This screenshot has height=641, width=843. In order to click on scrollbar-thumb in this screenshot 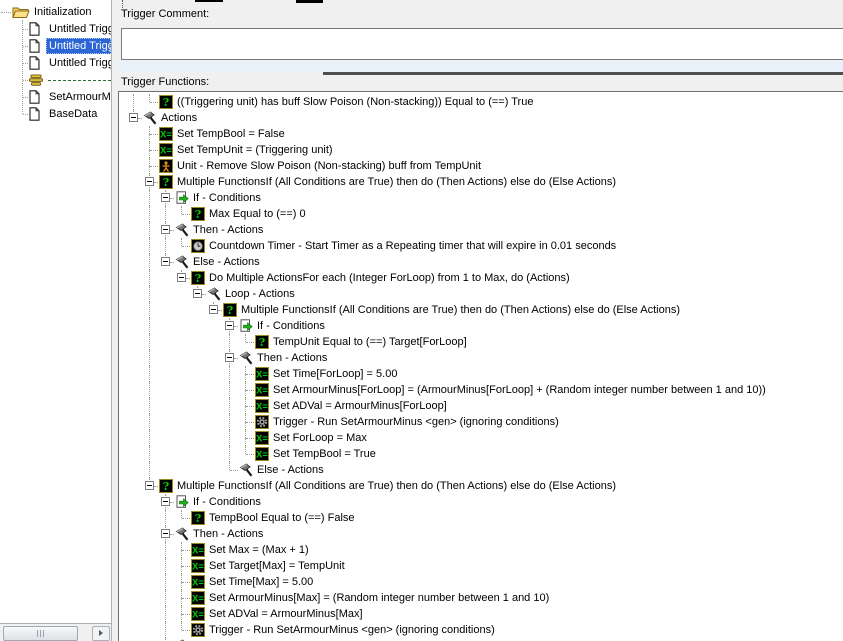, I will do `click(40, 633)`.